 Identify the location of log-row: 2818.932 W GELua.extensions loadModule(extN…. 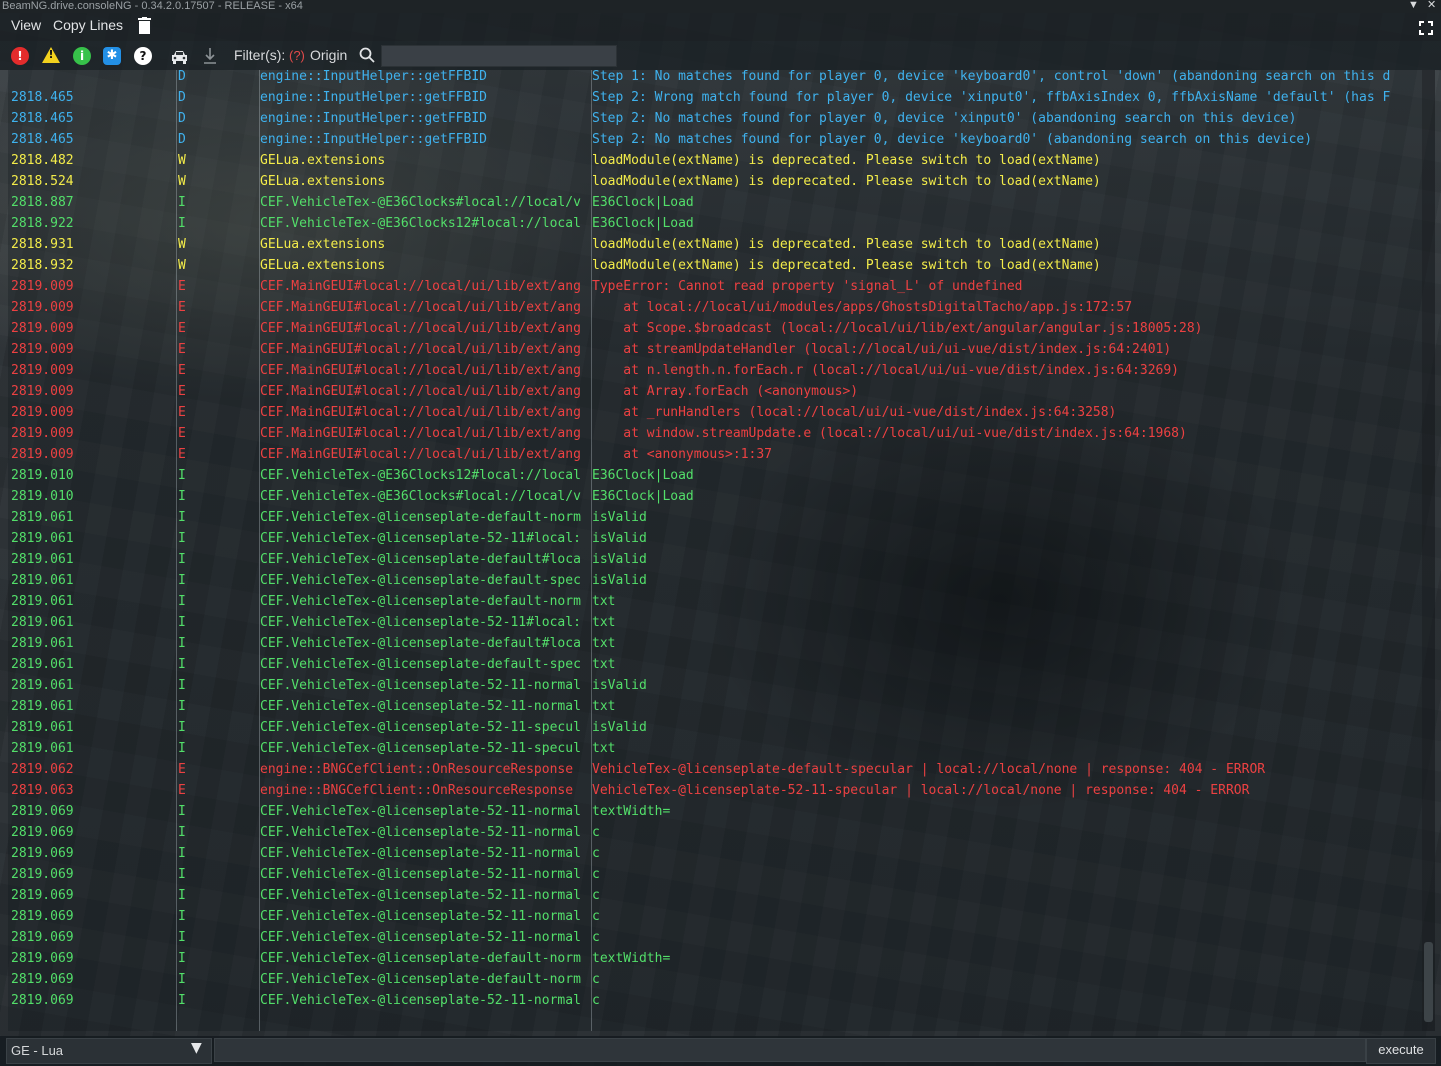
(715, 265).